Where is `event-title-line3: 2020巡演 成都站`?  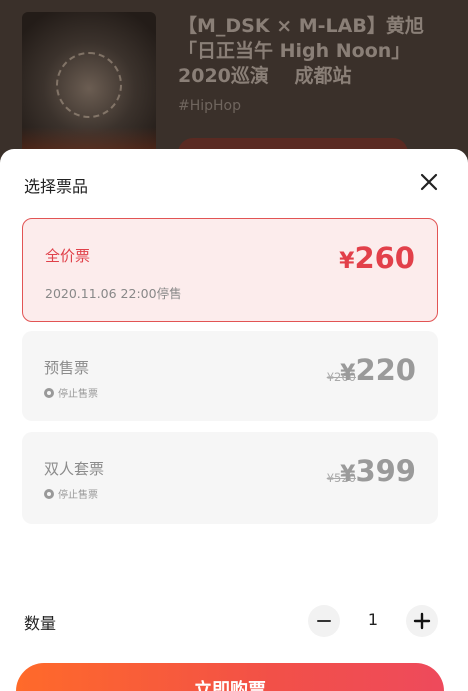 event-title-line3: 2020巡演 成都站 is located at coordinates (265, 76).